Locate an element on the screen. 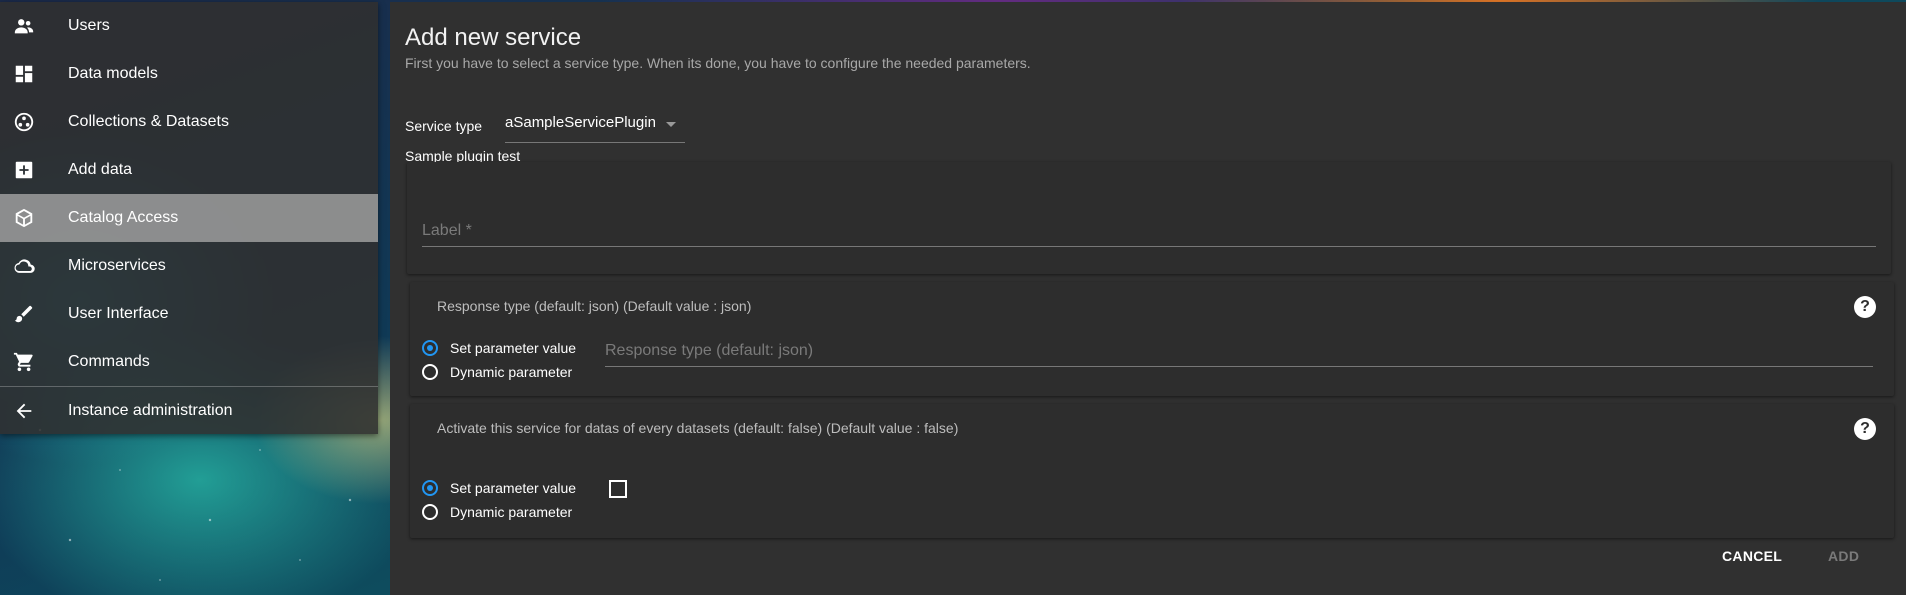 The image size is (1906, 595). sidebar-item-user-interface: User Interface is located at coordinates (189, 314).